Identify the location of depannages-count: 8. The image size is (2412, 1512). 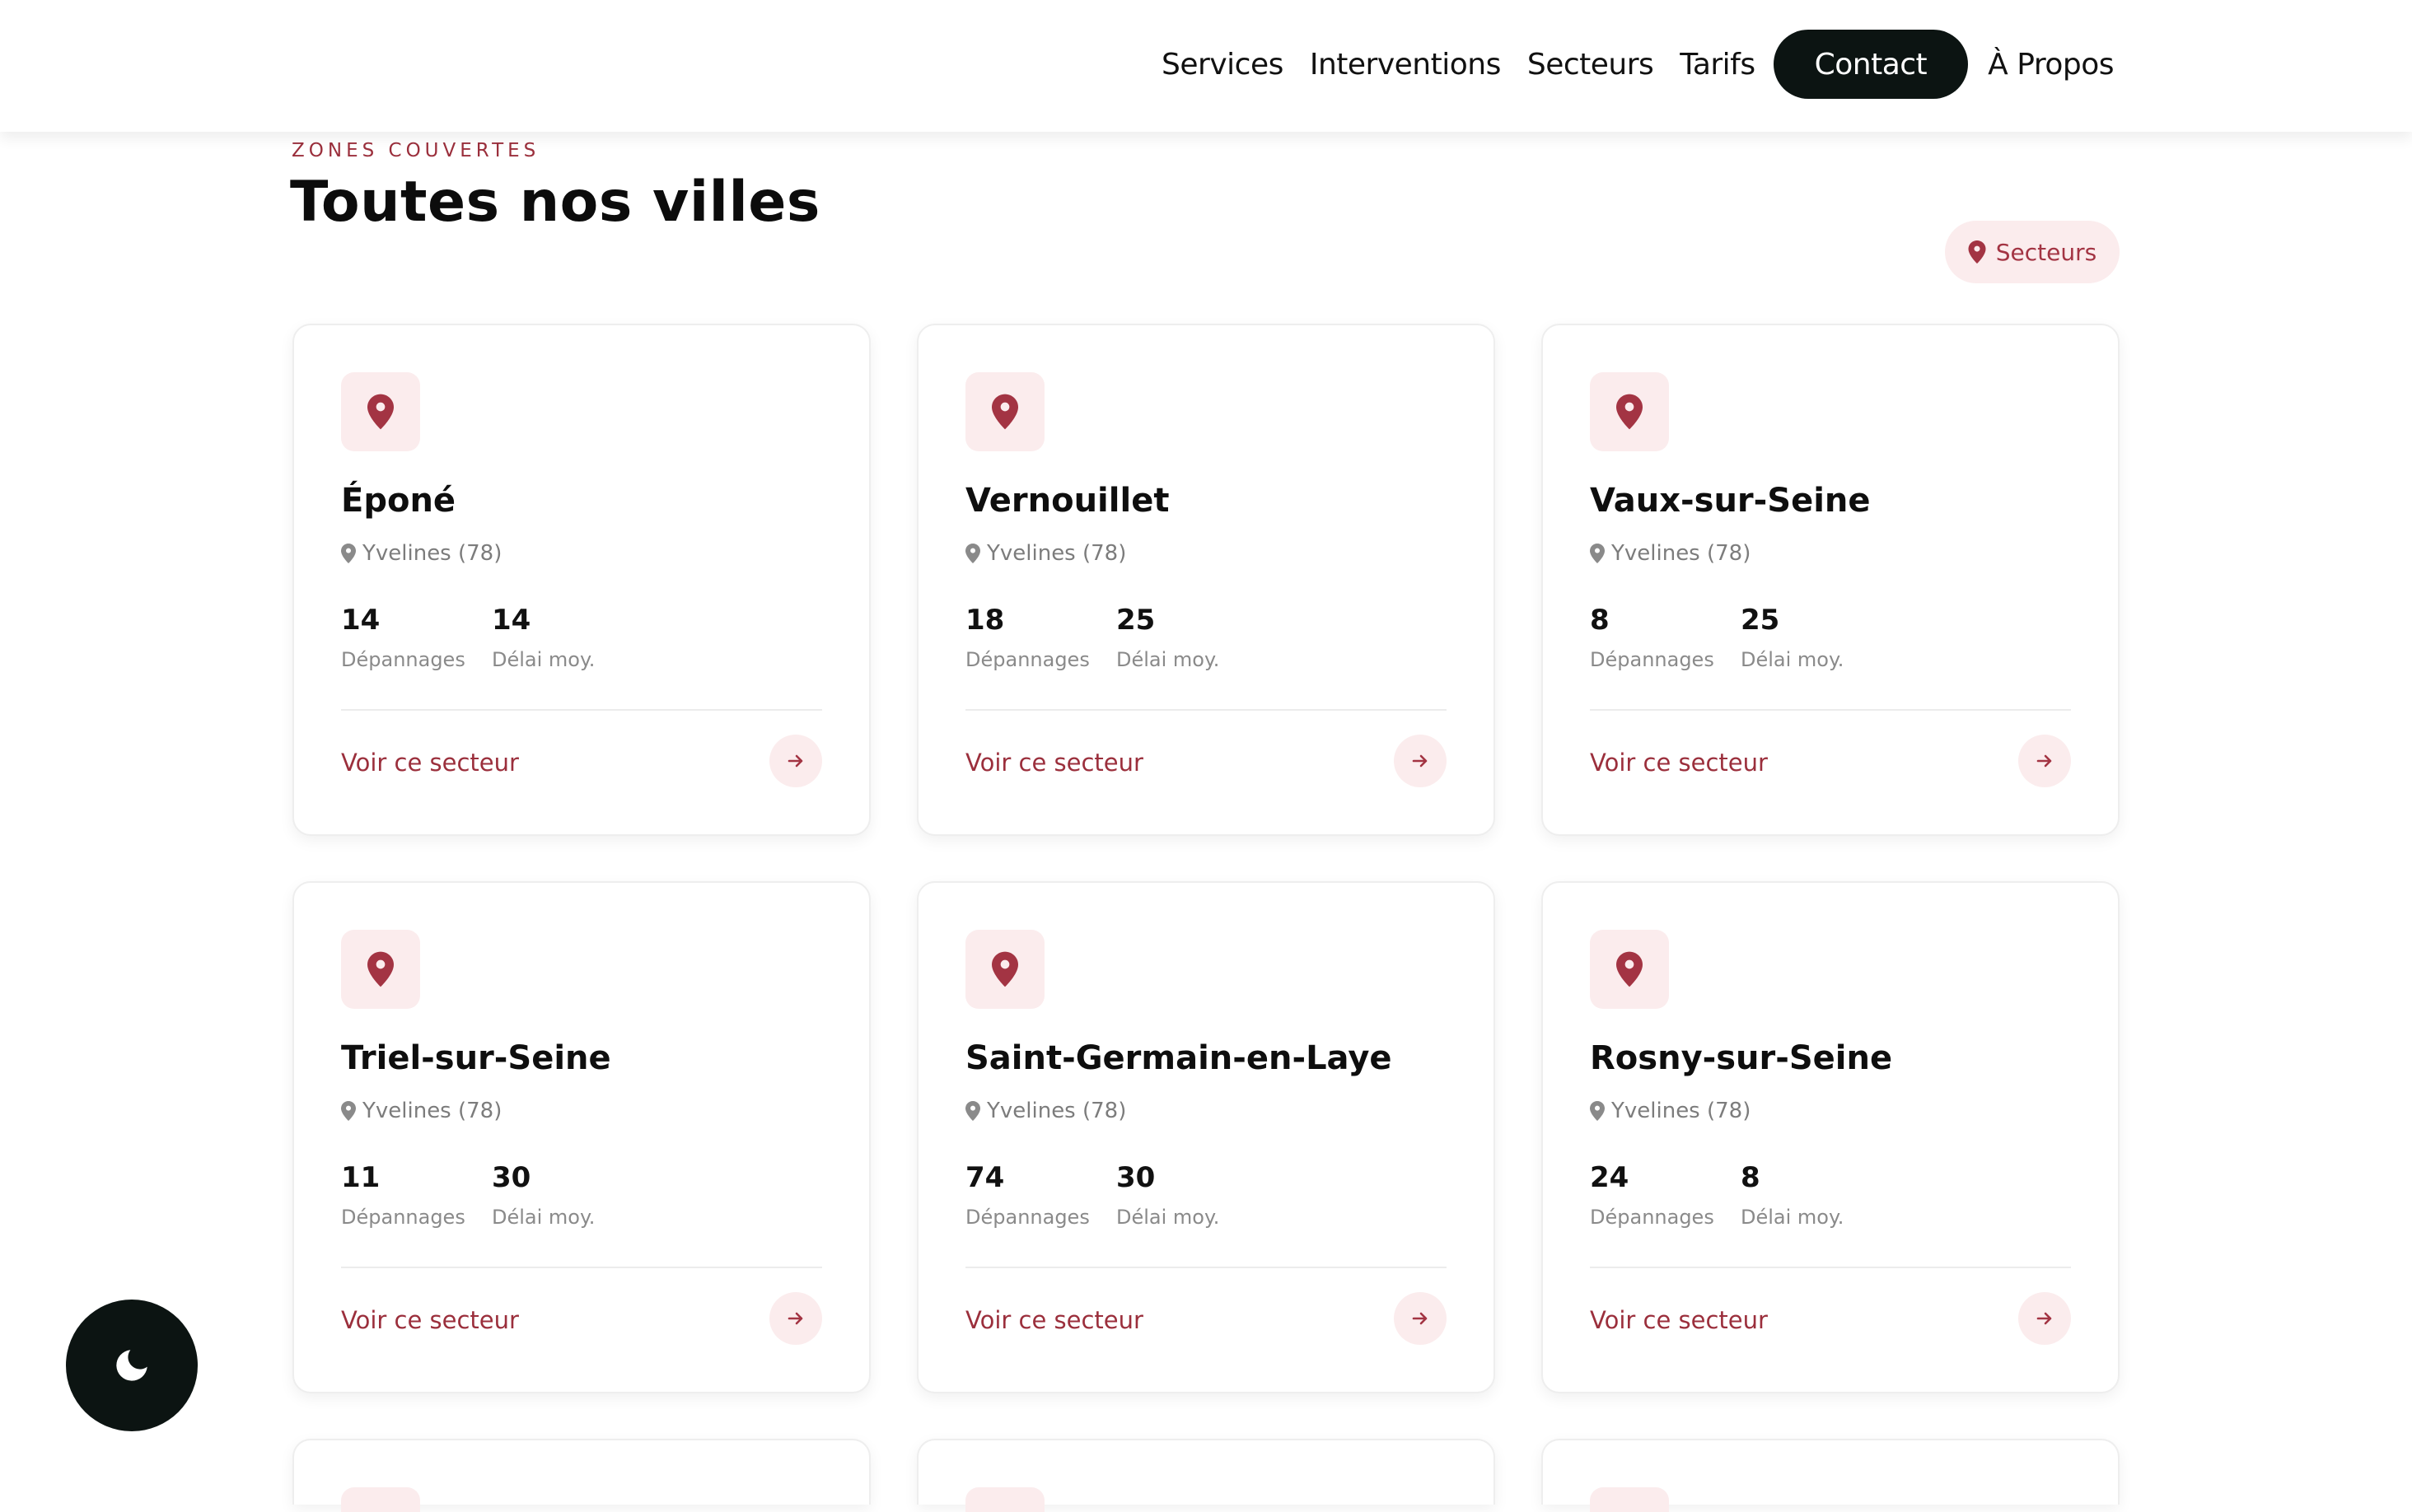
(1600, 620).